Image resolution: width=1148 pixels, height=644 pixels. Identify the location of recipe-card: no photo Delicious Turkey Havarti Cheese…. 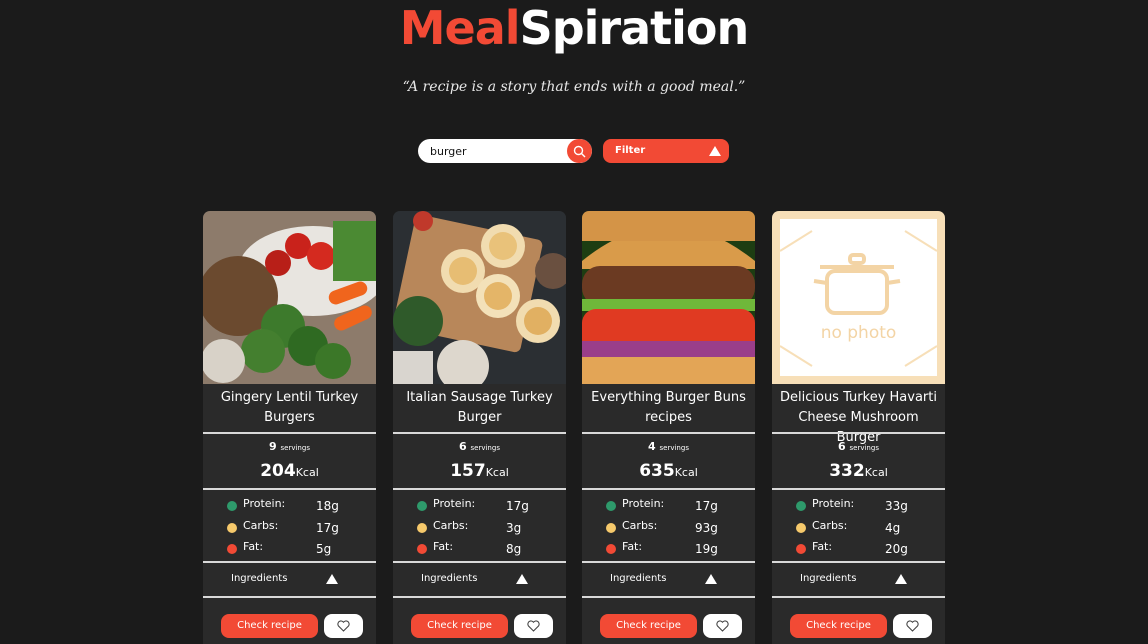
(858, 427).